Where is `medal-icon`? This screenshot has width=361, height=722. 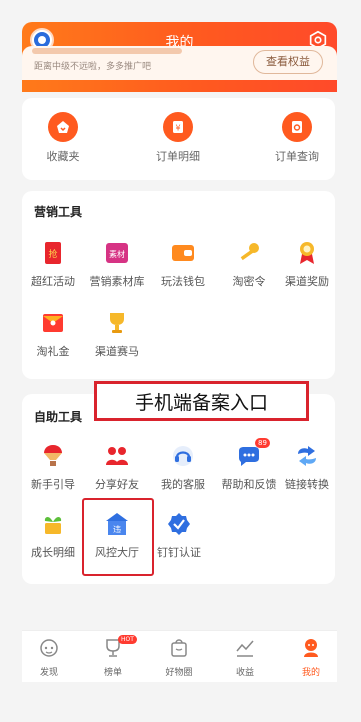 medal-icon is located at coordinates (307, 253).